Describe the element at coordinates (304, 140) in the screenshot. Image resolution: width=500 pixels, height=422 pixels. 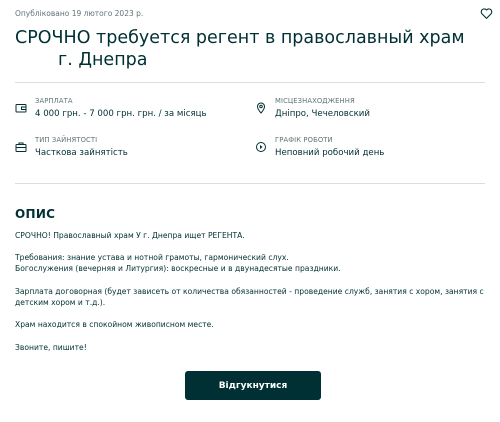
I see `schedule-label: ГРАФІК РОБОТИ` at that location.